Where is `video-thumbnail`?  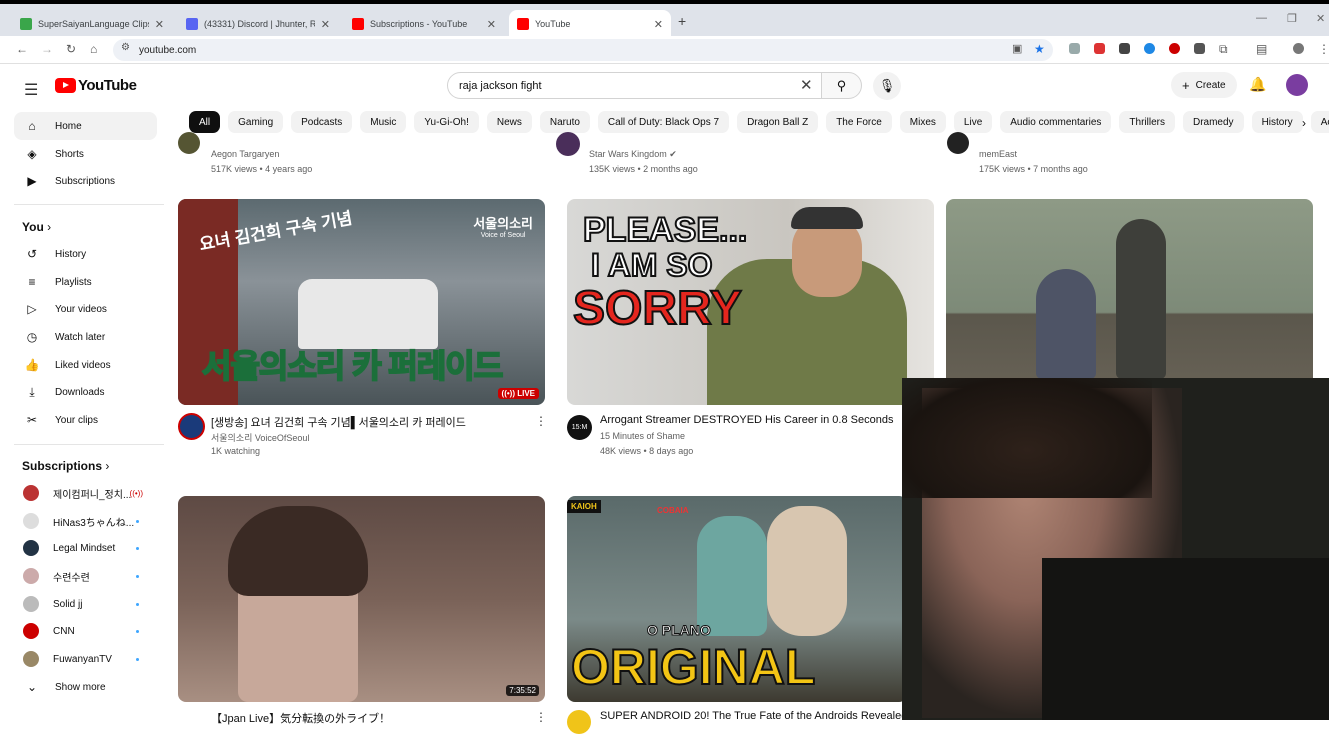 video-thumbnail is located at coordinates (1129, 302).